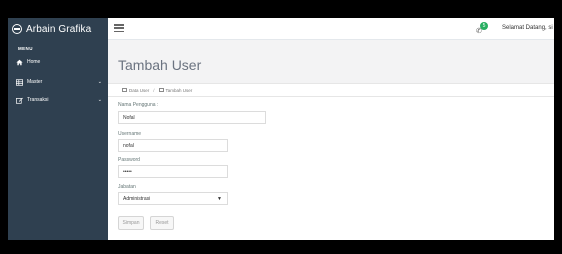 The image size is (562, 254). I want to click on breadcrumb: Data User / Tambah User, so click(331, 90).